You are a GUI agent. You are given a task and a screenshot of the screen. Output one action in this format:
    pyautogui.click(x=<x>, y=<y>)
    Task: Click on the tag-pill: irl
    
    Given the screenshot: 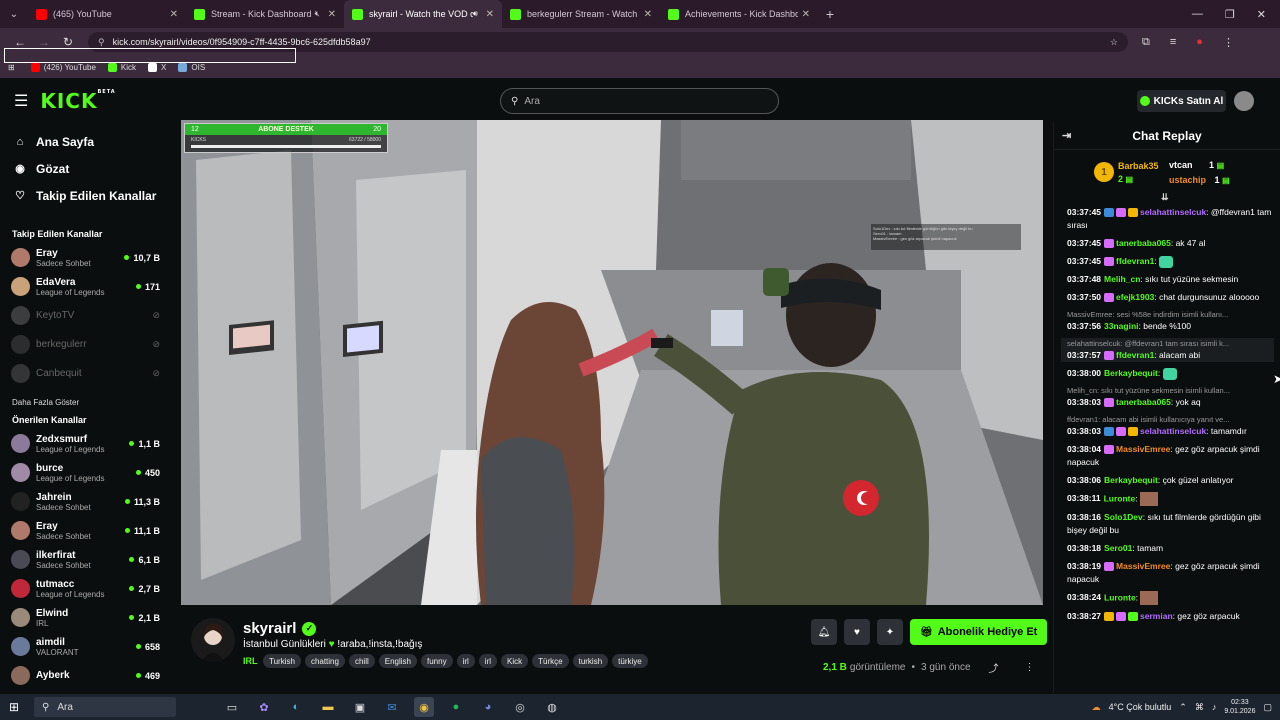 What is the action you would take?
    pyautogui.click(x=488, y=661)
    